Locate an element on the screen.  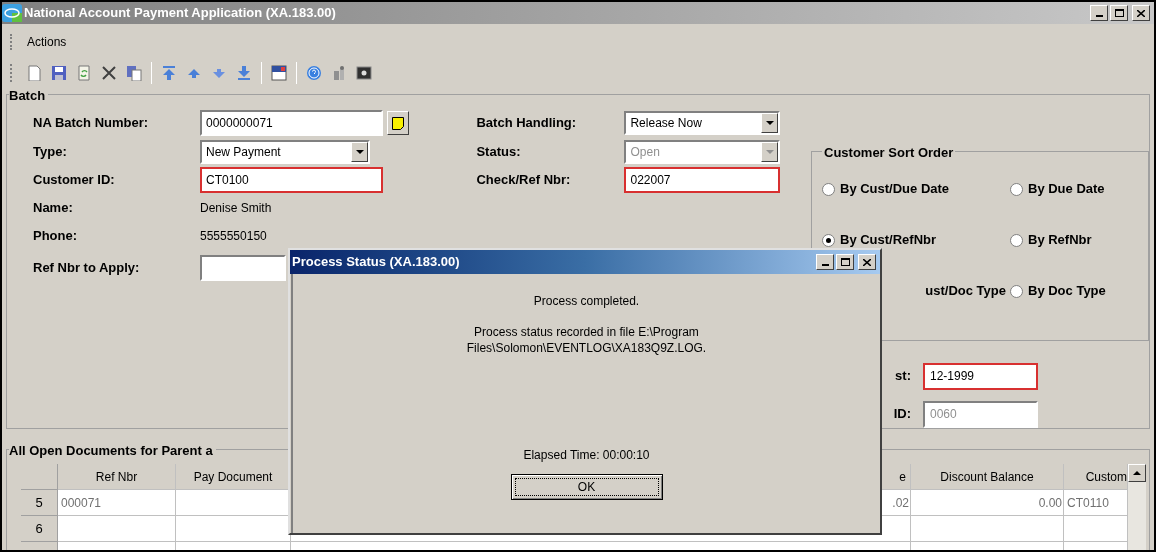
field-label: Status: is located at coordinates (498, 151).